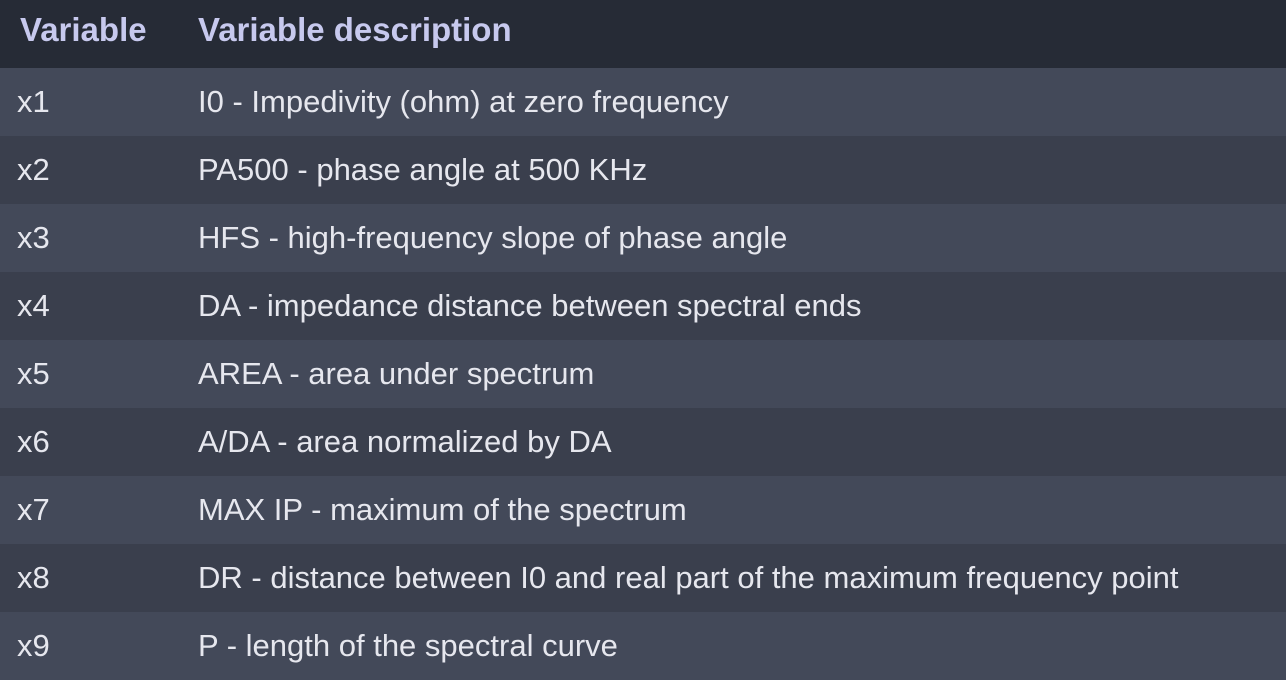 The height and width of the screenshot is (680, 1286). Describe the element at coordinates (355, 29) in the screenshot. I see `header-description: Variable description` at that location.